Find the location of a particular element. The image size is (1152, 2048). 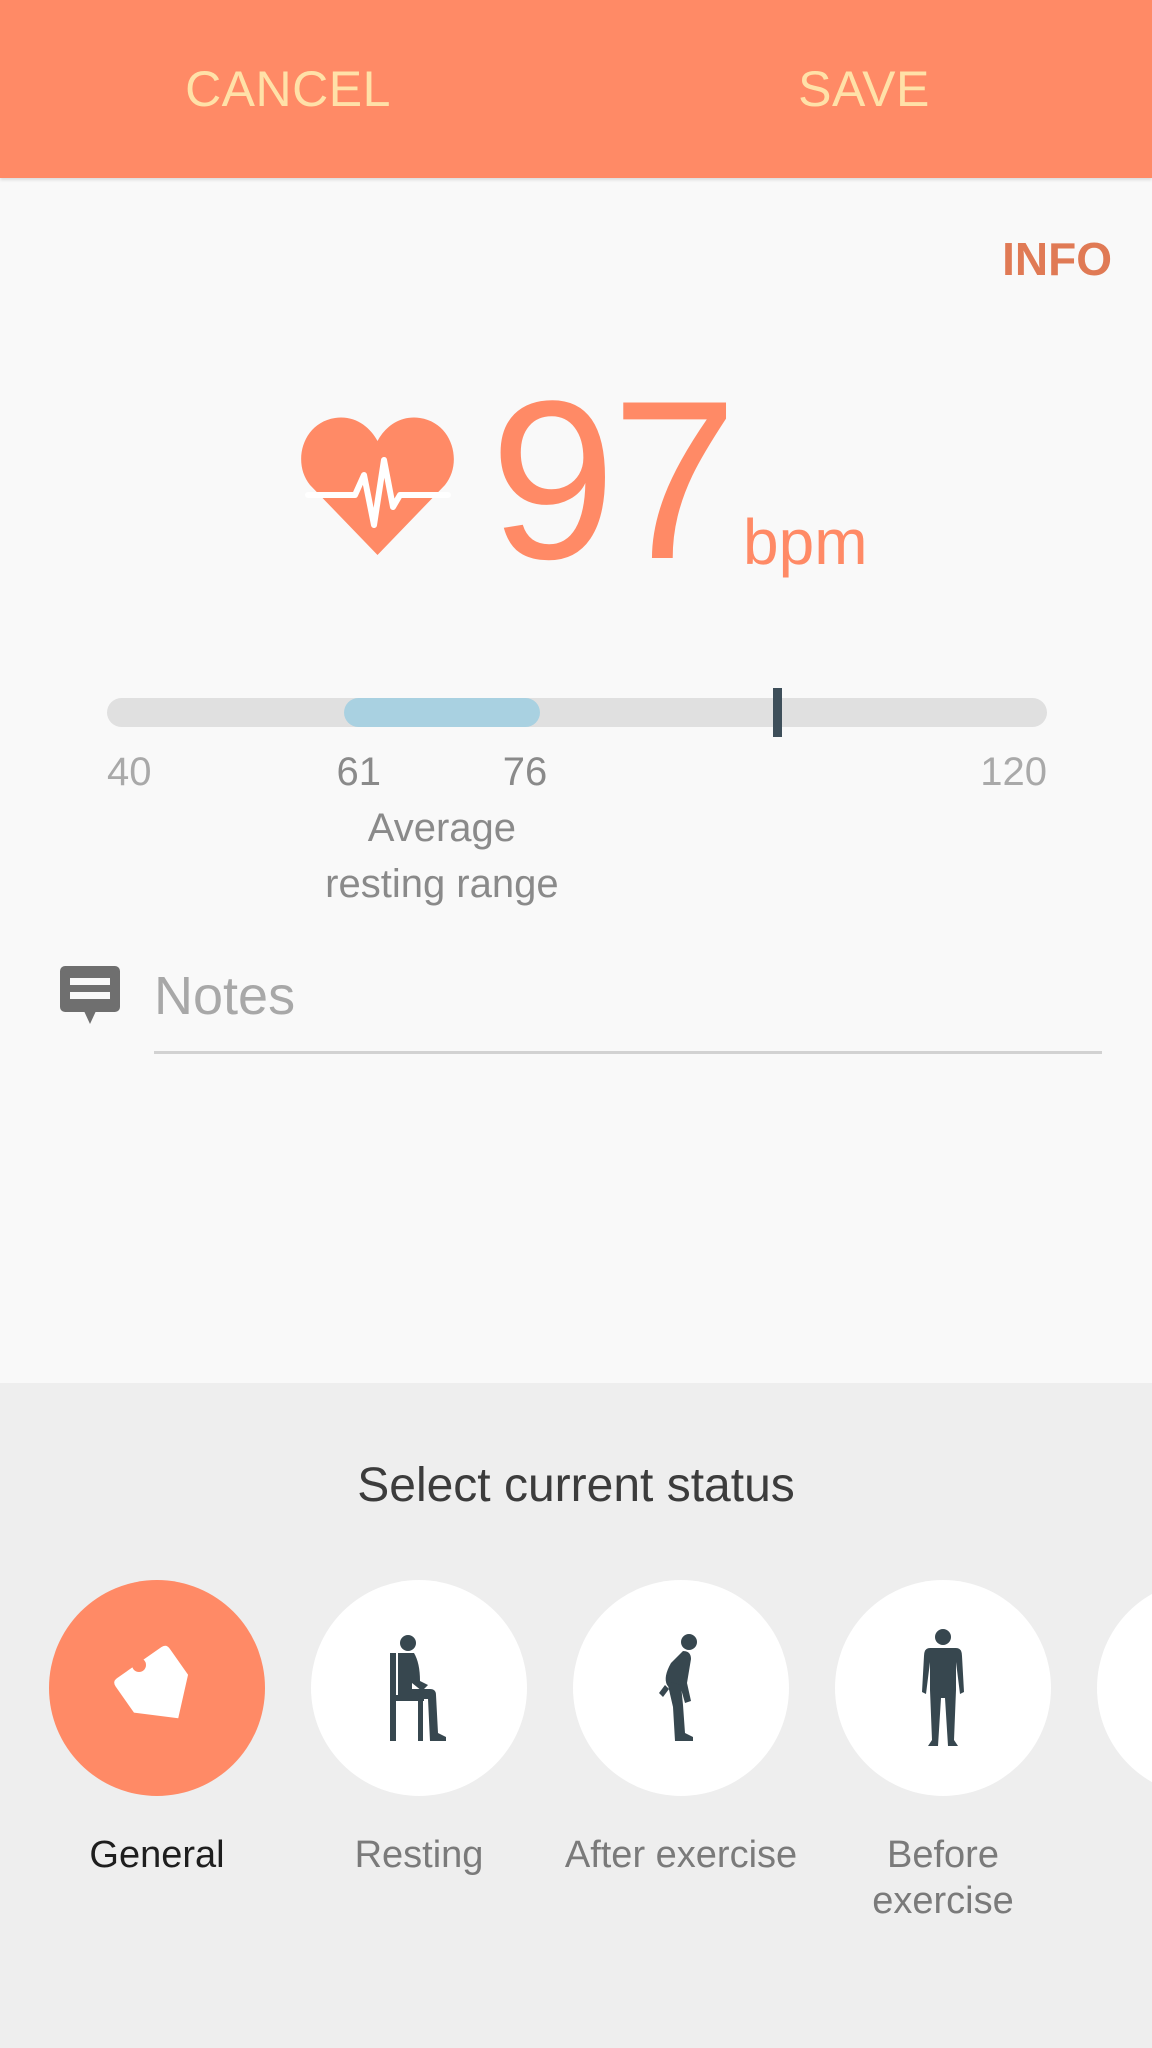

status-option-after-exercise: After exercise is located at coordinates (681, 1729).